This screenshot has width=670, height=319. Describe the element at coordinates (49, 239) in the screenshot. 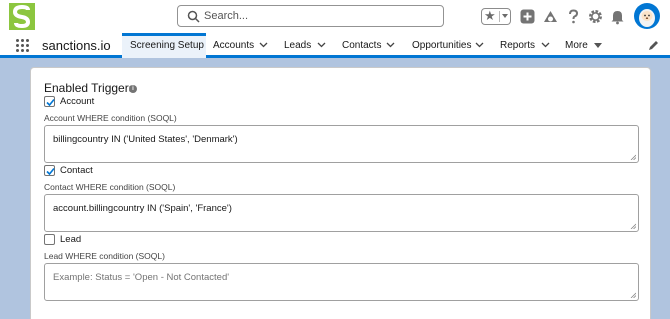

I see `lead-checkbox` at that location.